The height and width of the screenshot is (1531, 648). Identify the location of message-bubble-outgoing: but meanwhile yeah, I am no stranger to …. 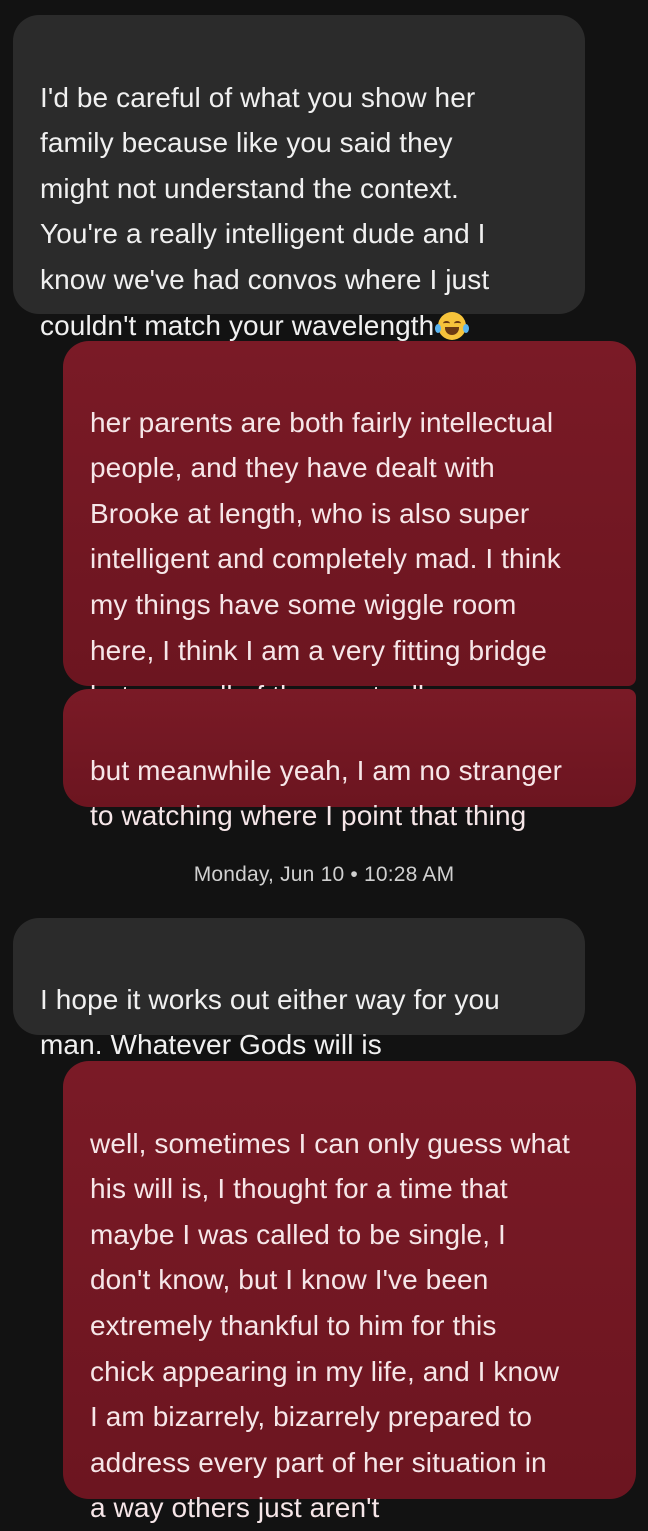
(349, 760).